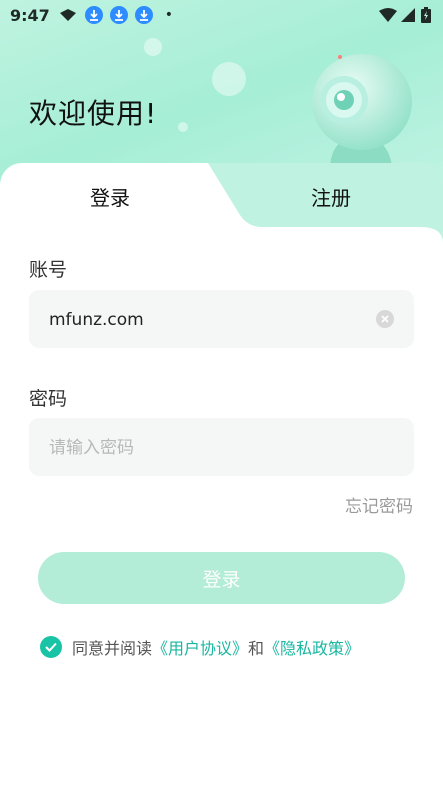 Image resolution: width=443 pixels, height=788 pixels. Describe the element at coordinates (110, 196) in the screenshot. I see `tab-login: 登录` at that location.